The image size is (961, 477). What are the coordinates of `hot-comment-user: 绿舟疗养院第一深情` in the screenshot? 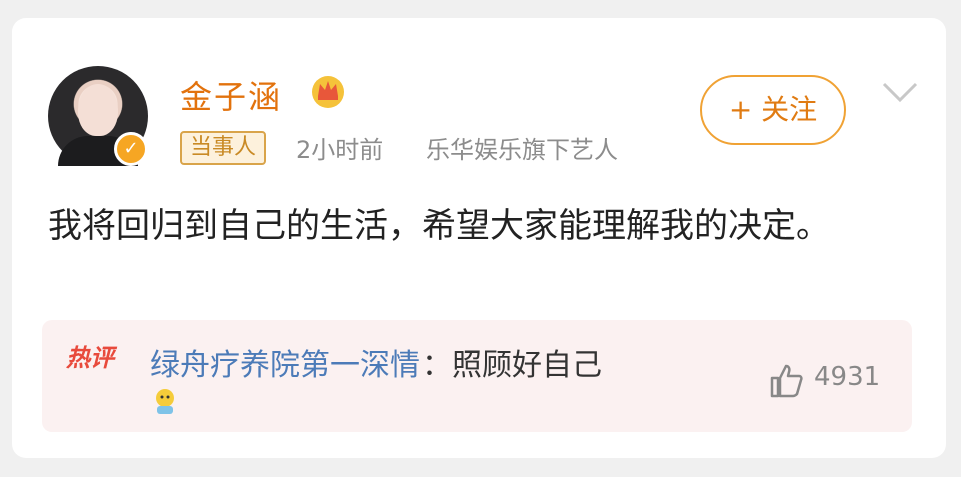 It's located at (285, 362).